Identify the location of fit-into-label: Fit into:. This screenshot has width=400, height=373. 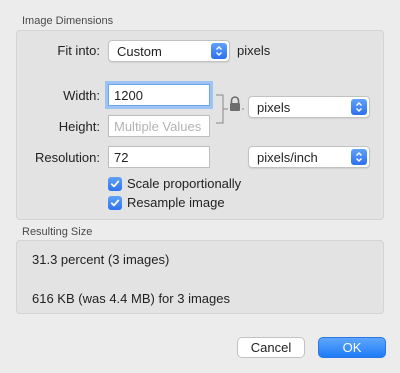
(78, 50).